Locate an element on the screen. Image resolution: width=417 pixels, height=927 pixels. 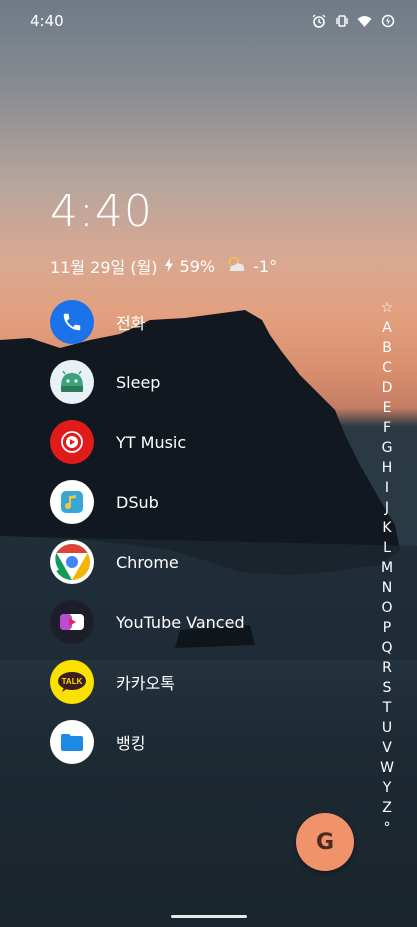
app-label: YT Music is located at coordinates (151, 442).